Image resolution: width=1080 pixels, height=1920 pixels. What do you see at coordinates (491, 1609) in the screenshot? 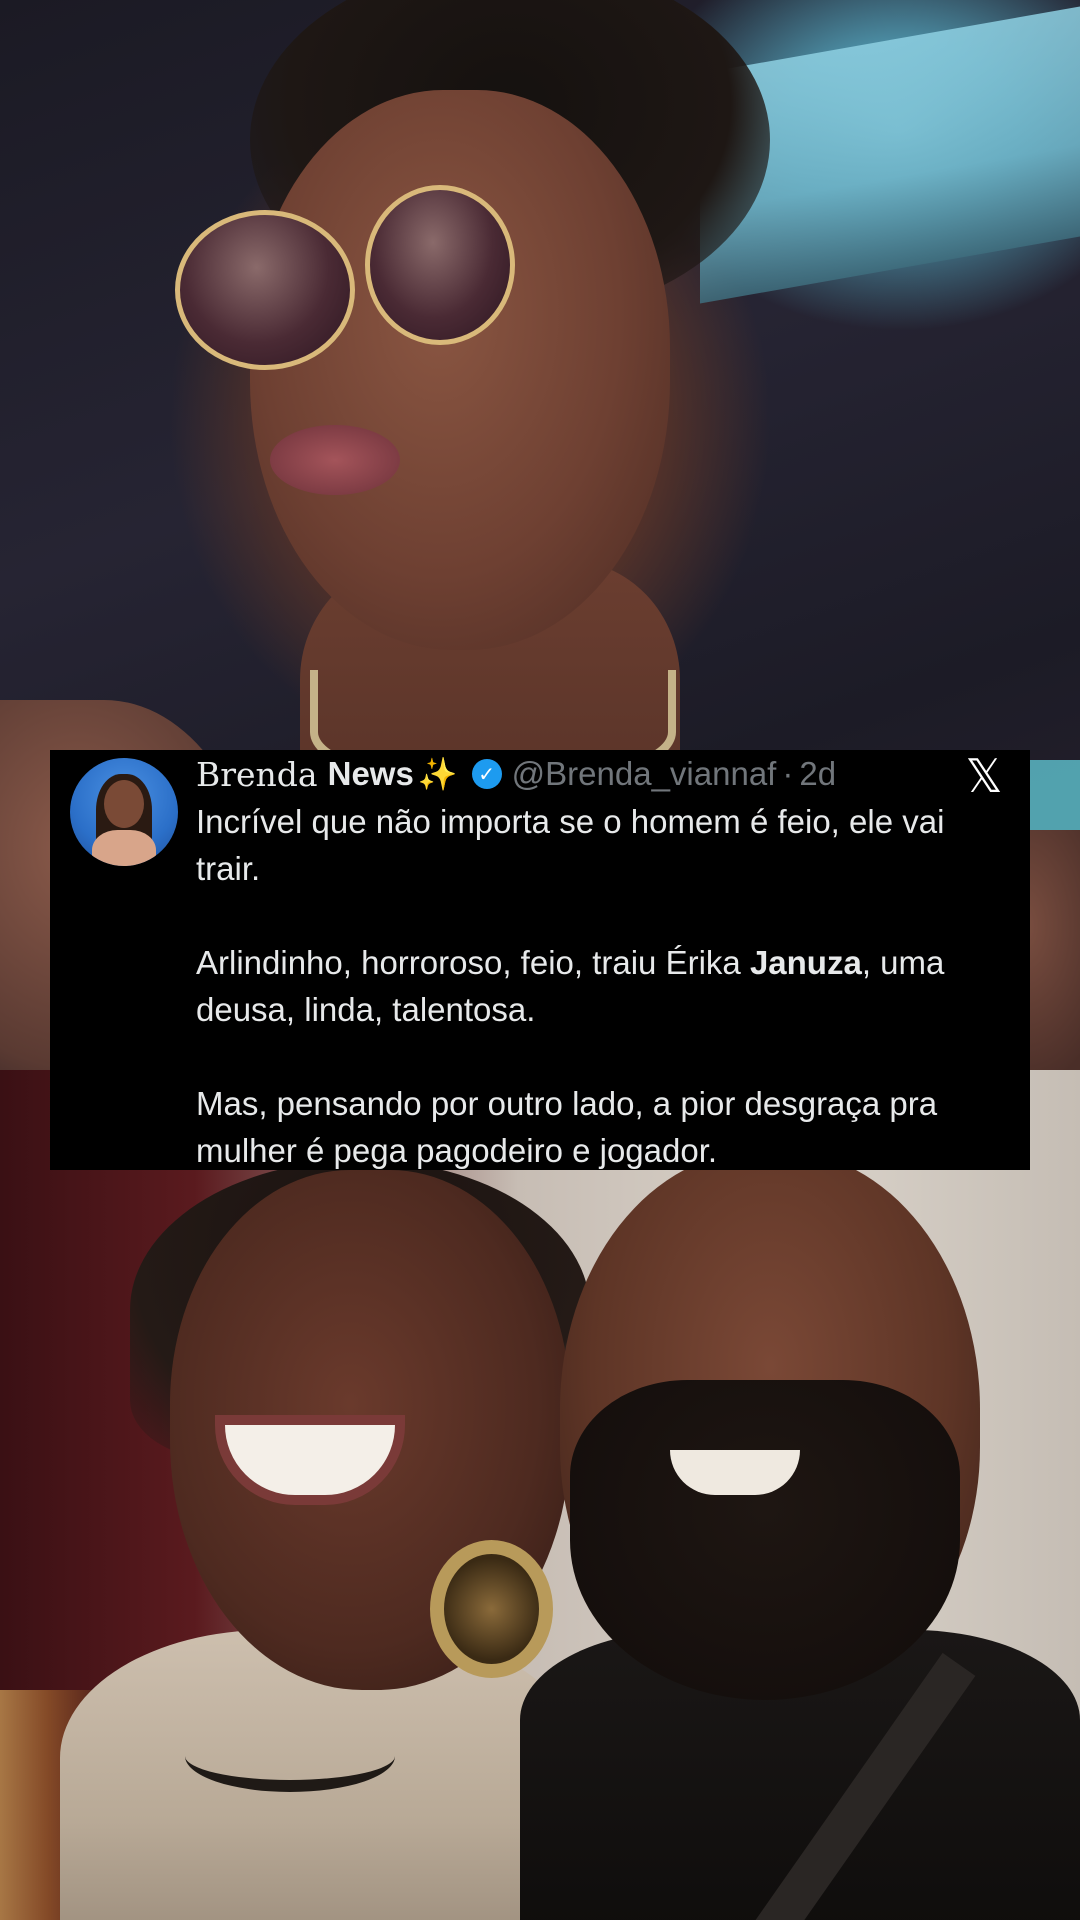
I see `earring` at bounding box center [491, 1609].